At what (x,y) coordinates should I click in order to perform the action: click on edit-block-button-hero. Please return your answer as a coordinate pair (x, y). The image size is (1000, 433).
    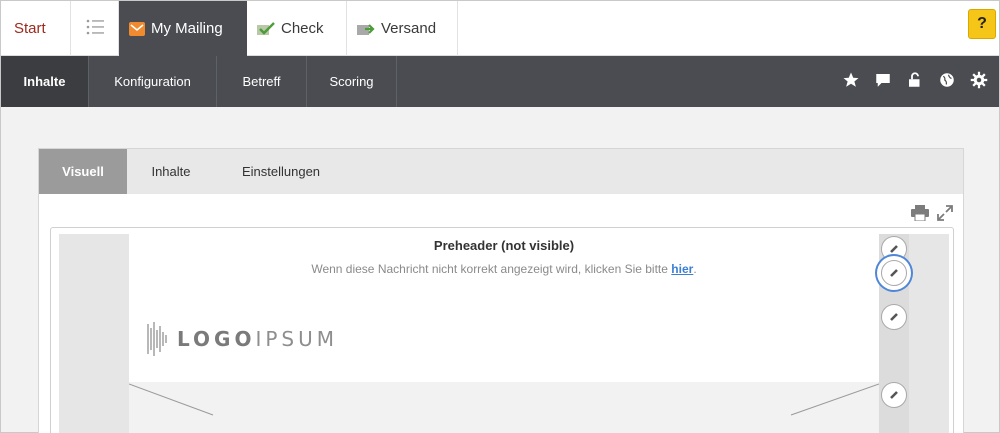
    Looking at the image, I should click on (894, 395).